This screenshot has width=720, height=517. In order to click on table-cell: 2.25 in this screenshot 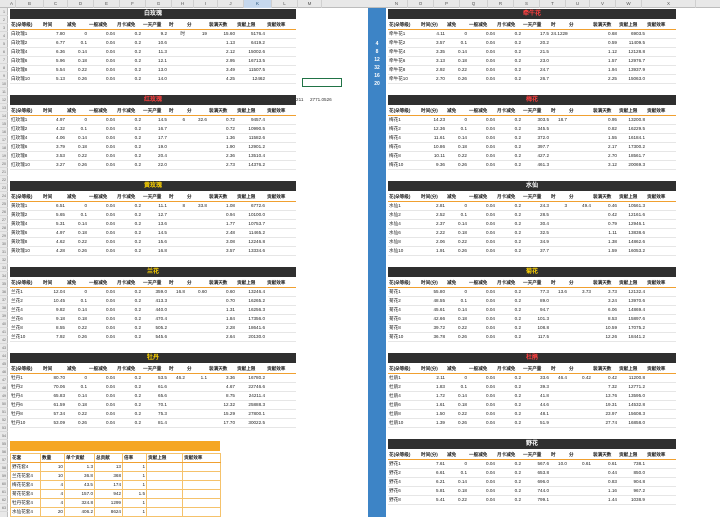, I will do `click(605, 79)`.